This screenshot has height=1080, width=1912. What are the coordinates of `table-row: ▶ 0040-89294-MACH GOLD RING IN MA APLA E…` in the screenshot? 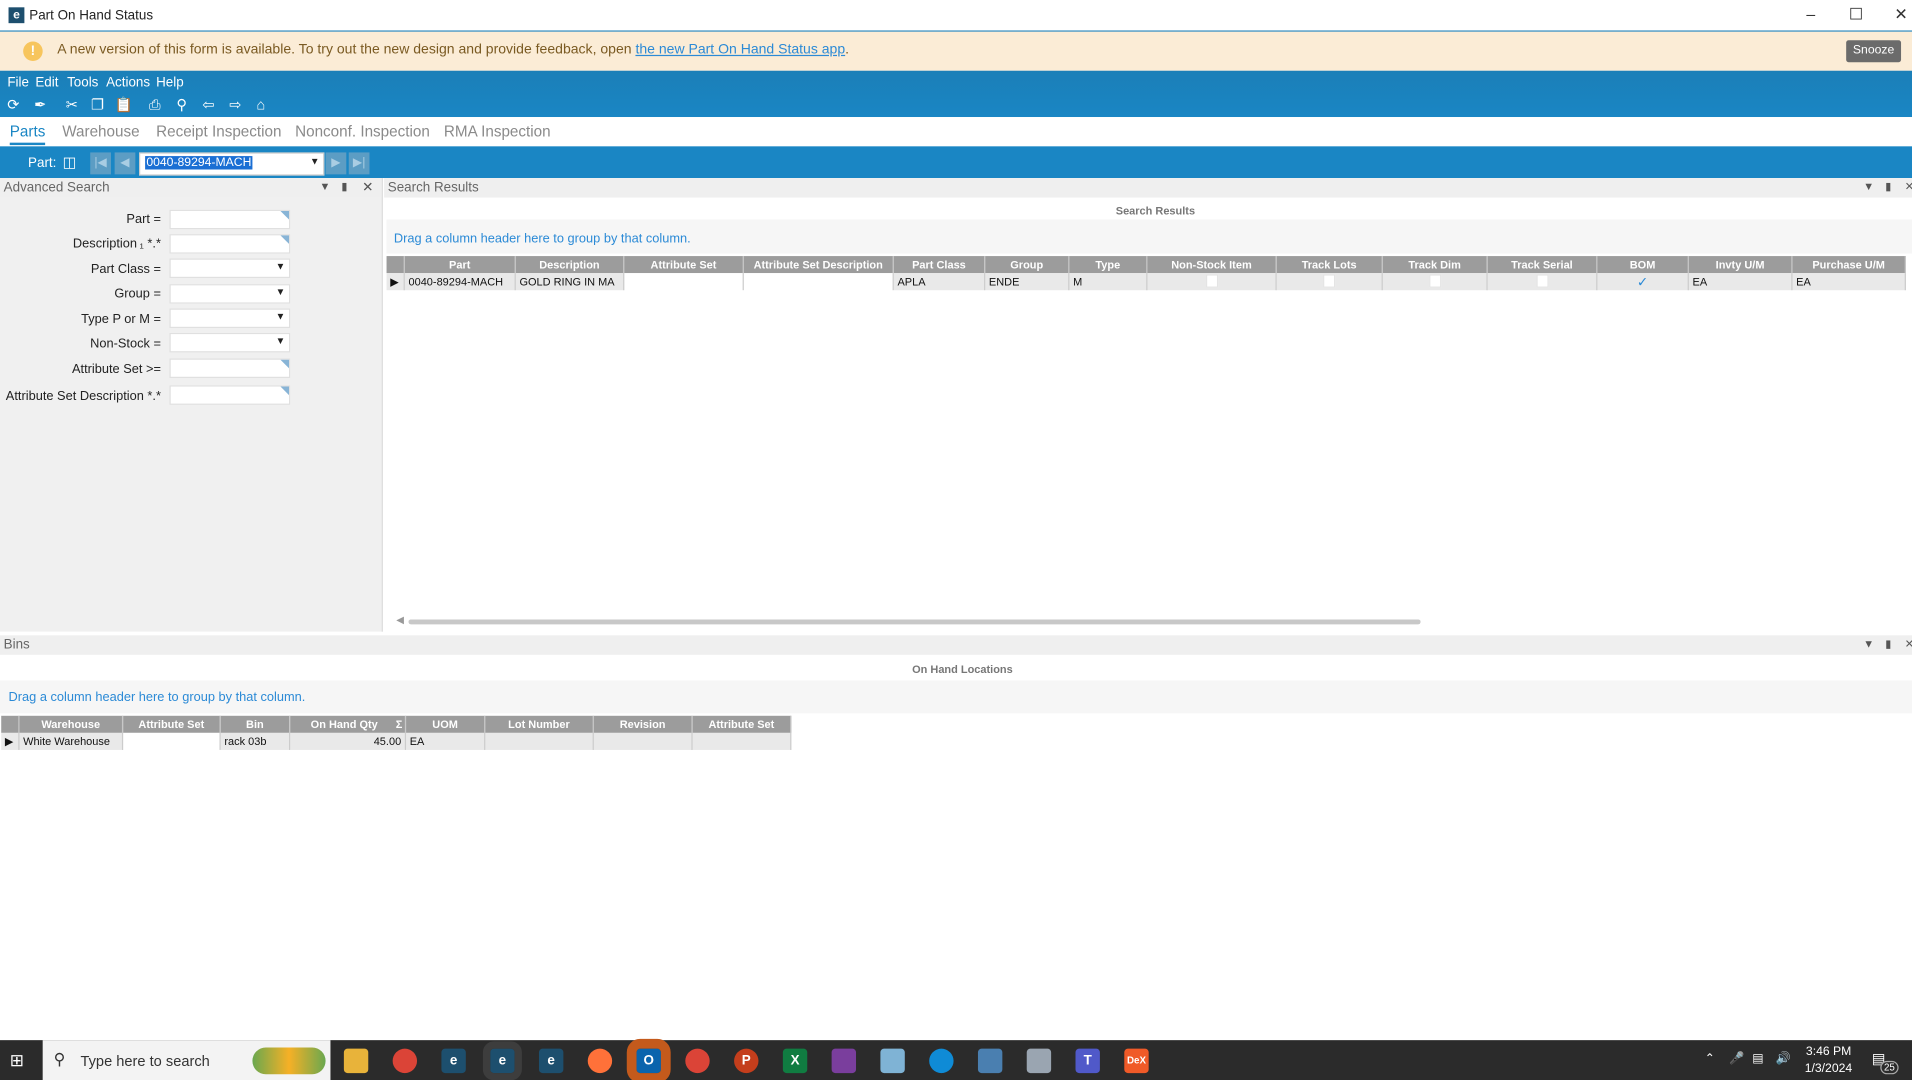 It's located at (1146, 282).